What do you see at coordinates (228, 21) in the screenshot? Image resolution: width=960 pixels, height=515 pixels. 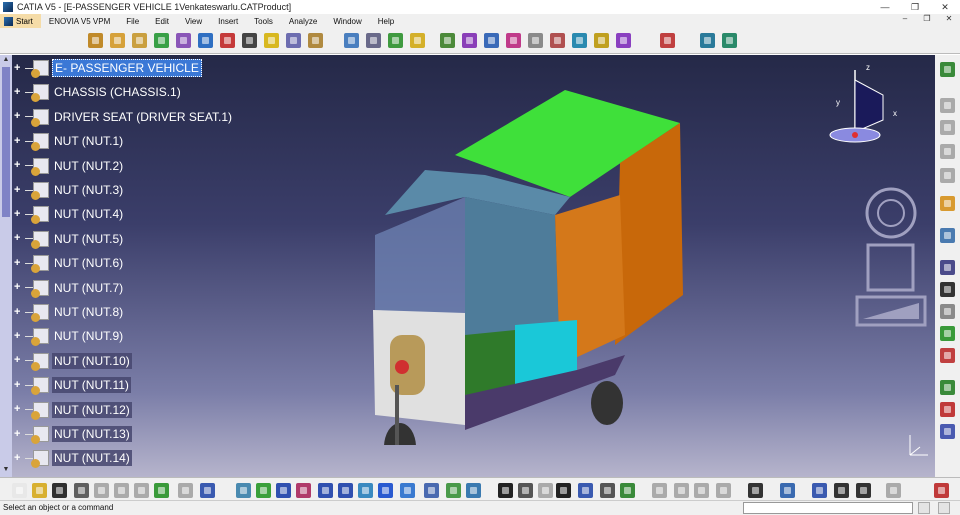 I see `menu-insert: Insert` at bounding box center [228, 21].